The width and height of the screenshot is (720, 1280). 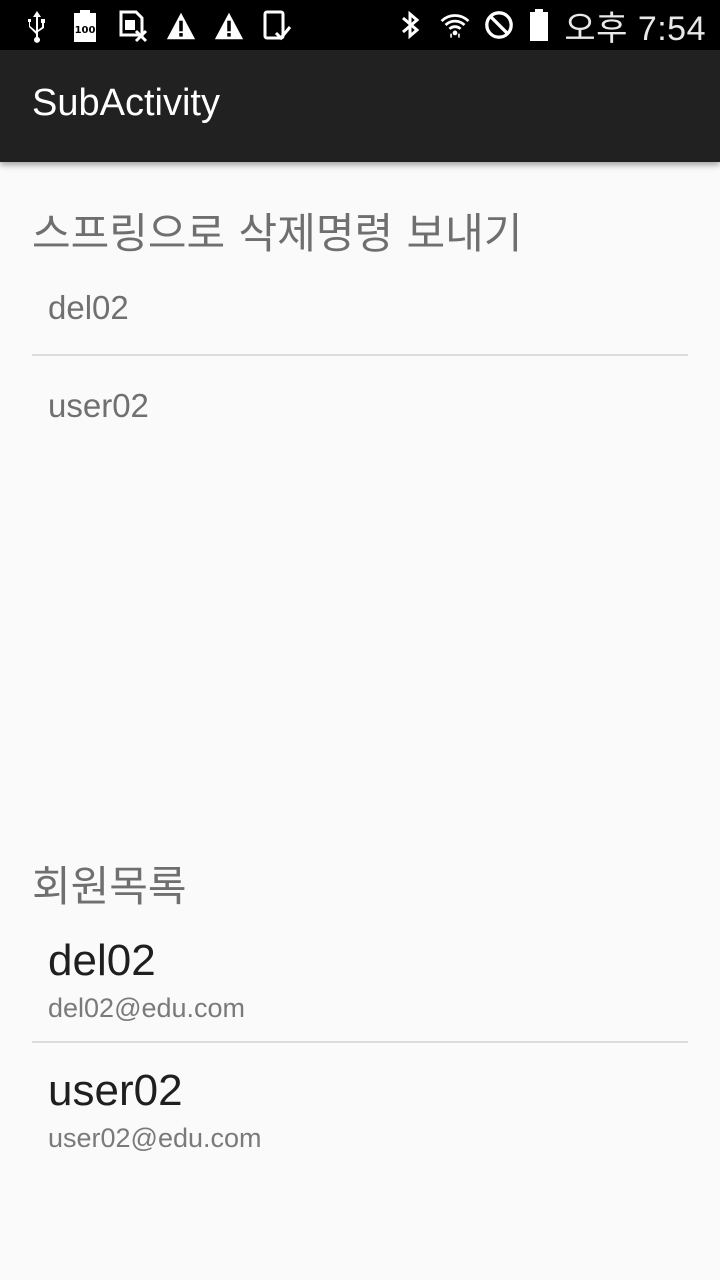 I want to click on member-email: del02@edu.com, so click(x=147, y=1008).